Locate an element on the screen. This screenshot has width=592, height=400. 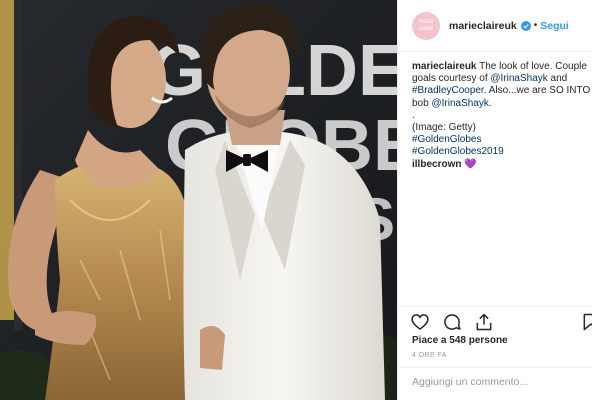
hashtag-link: #GoldenGlobes2019 is located at coordinates (501, 152).